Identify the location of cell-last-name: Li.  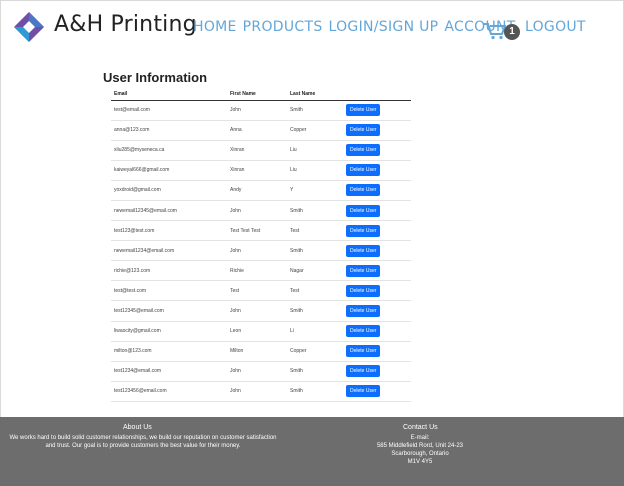
(315, 331).